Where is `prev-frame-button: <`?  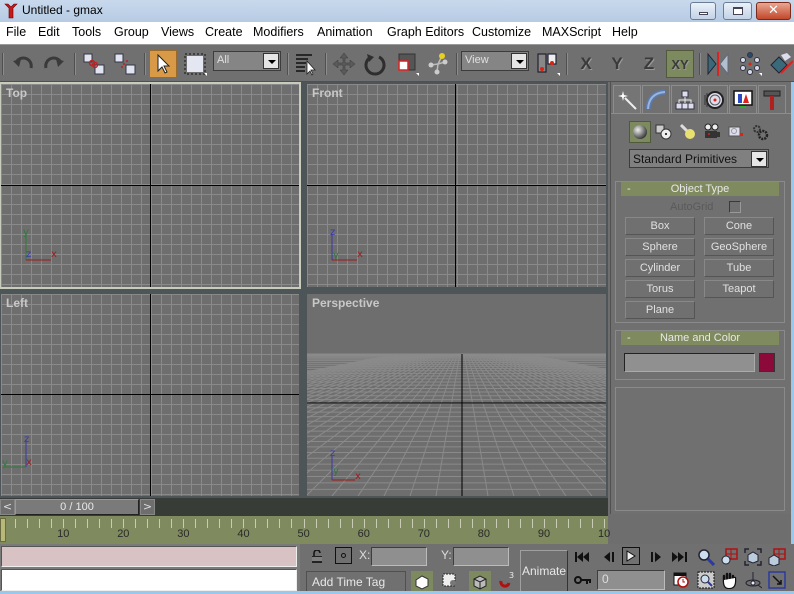
prev-frame-button: < is located at coordinates (7, 507).